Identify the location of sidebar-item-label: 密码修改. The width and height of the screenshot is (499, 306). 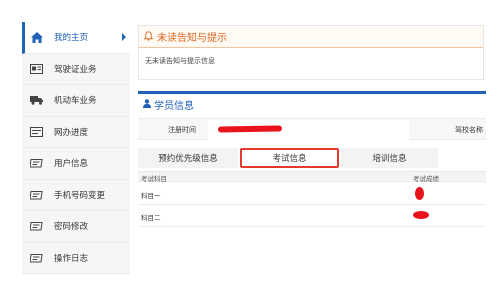
(71, 226).